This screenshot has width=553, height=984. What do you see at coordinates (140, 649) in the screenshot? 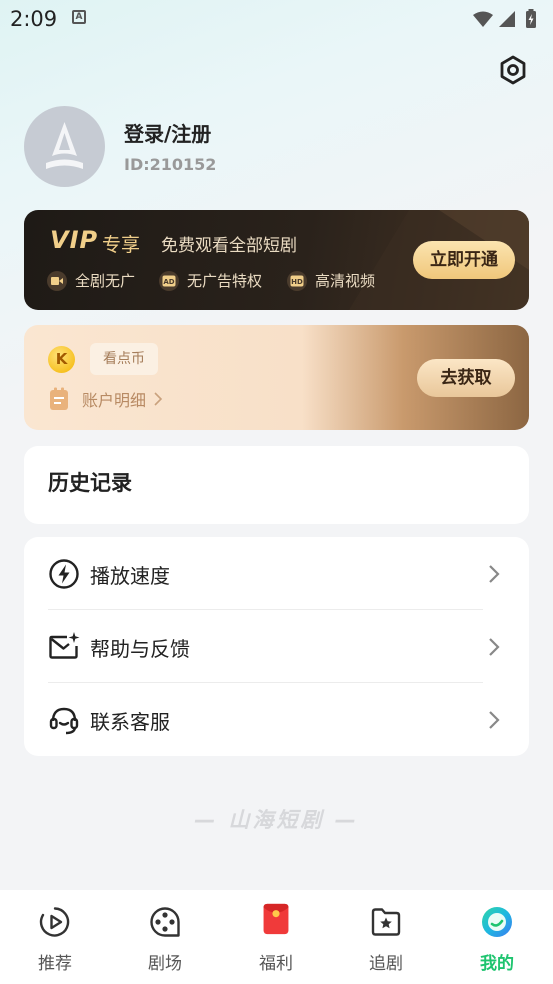
I see `menu-item-label: 帮助与反馈` at bounding box center [140, 649].